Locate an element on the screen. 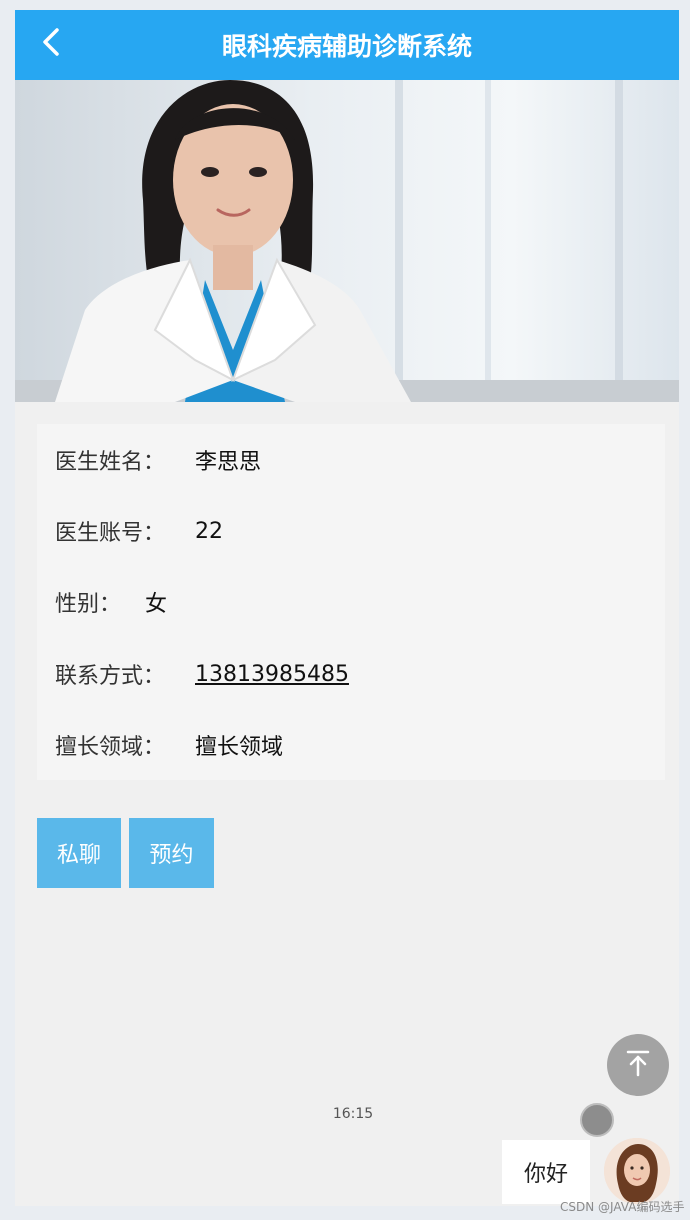 The height and width of the screenshot is (1220, 690). doctor-specialty-label: 擅长领域： is located at coordinates (110, 747).